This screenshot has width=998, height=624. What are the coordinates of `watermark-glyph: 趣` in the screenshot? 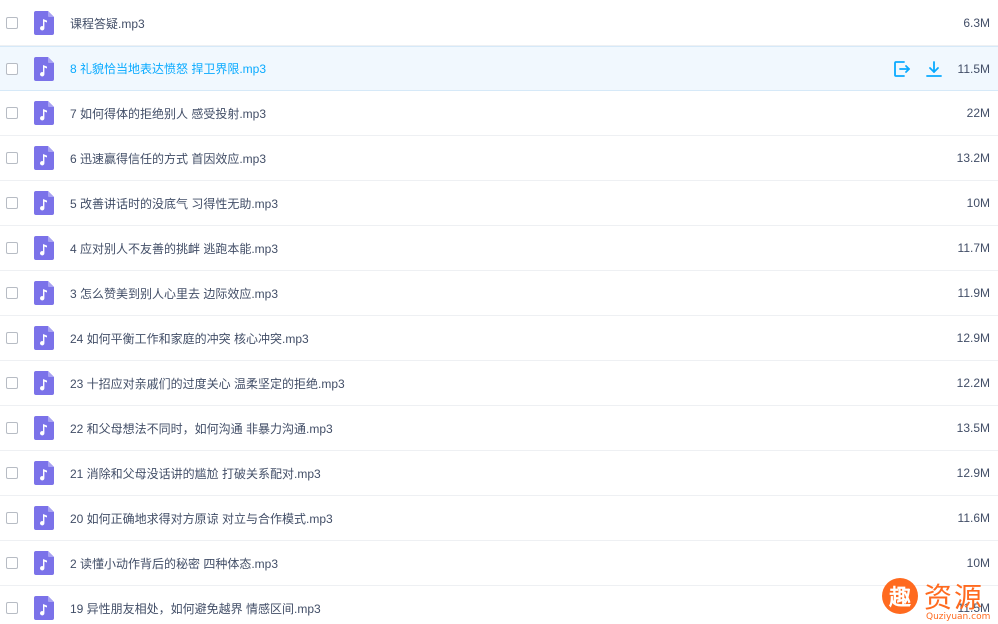 It's located at (900, 596).